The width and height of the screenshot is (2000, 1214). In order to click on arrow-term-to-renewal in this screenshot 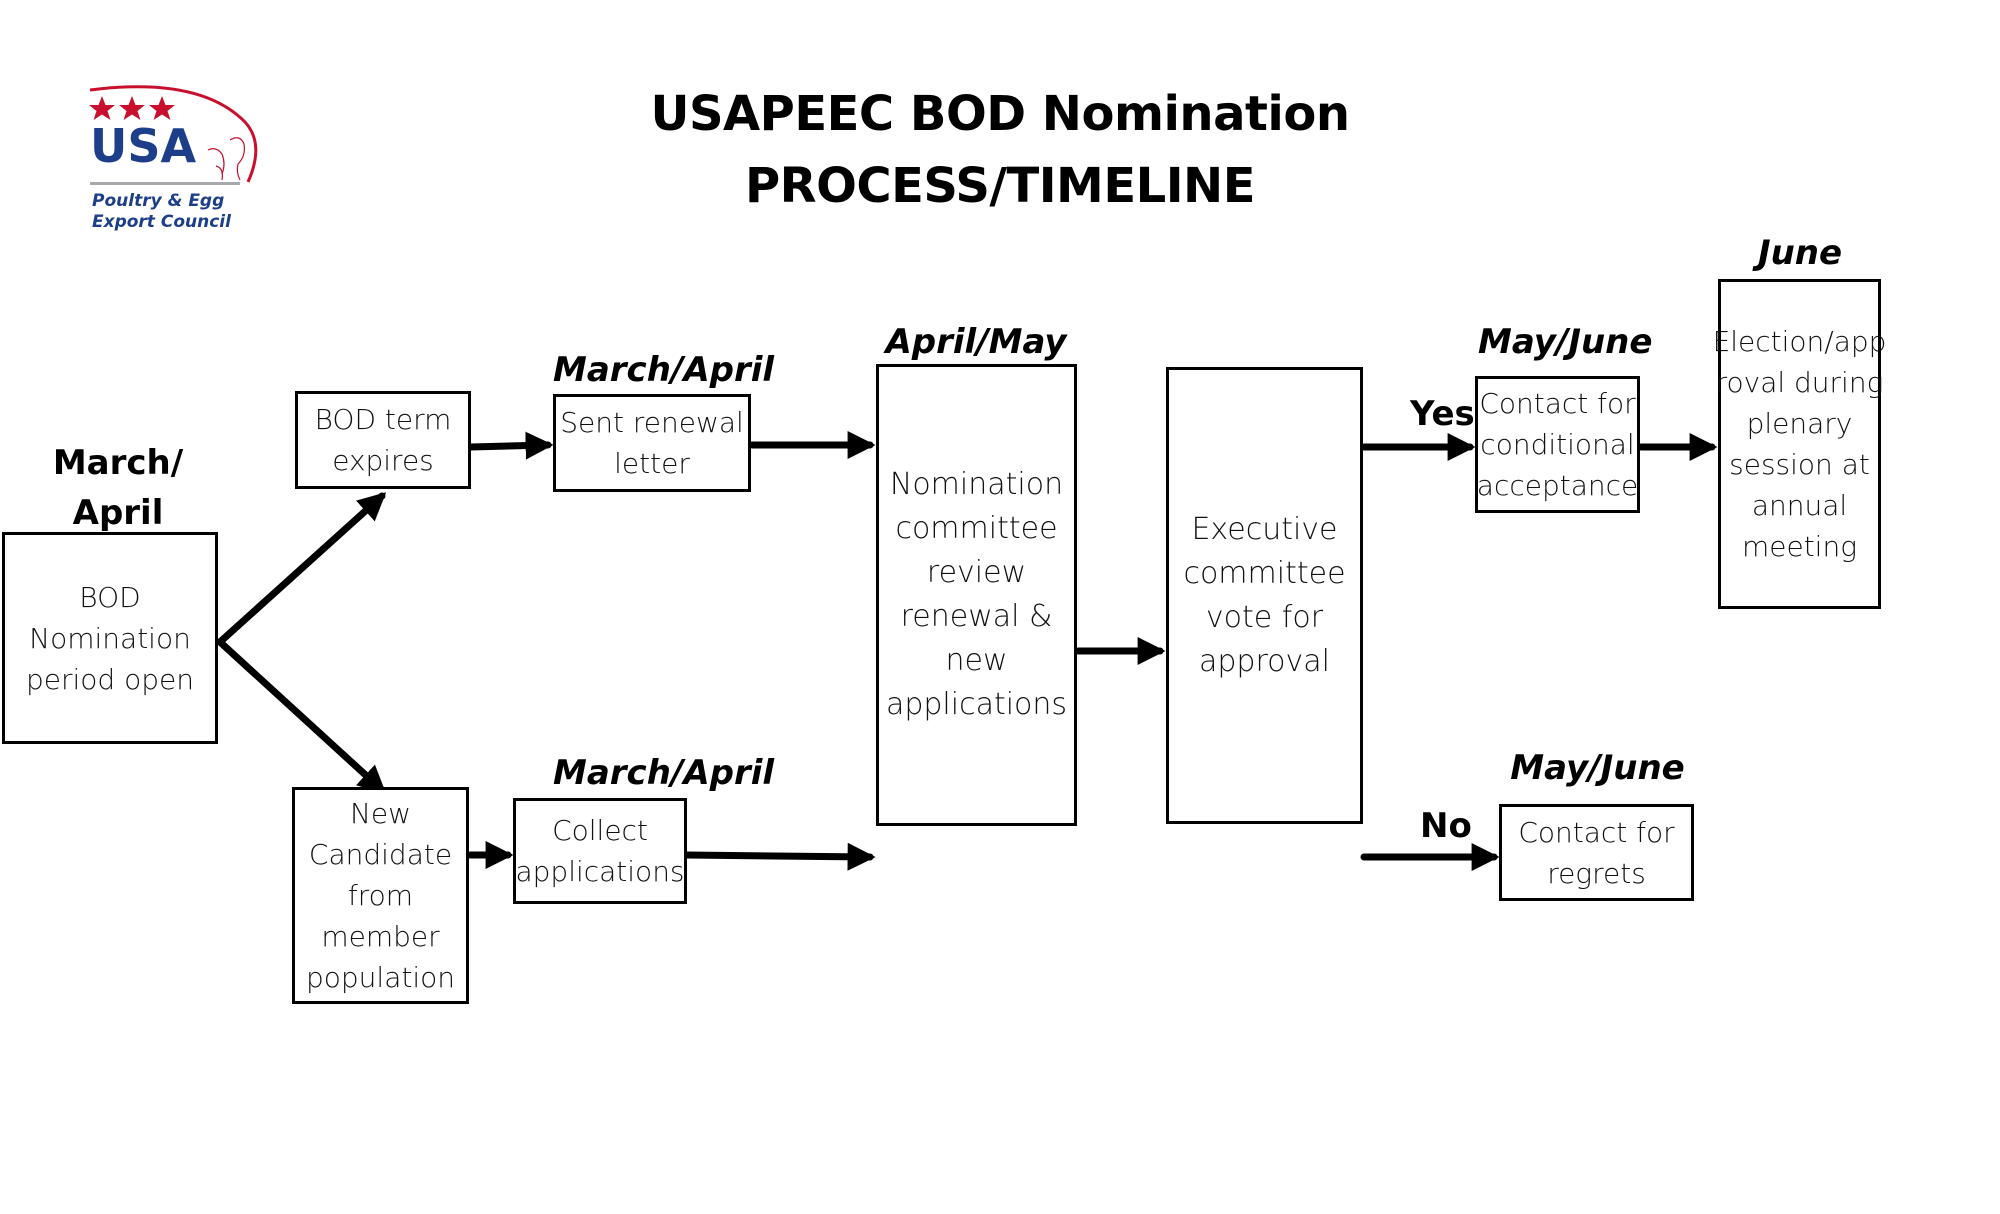, I will do `click(510, 445)`.